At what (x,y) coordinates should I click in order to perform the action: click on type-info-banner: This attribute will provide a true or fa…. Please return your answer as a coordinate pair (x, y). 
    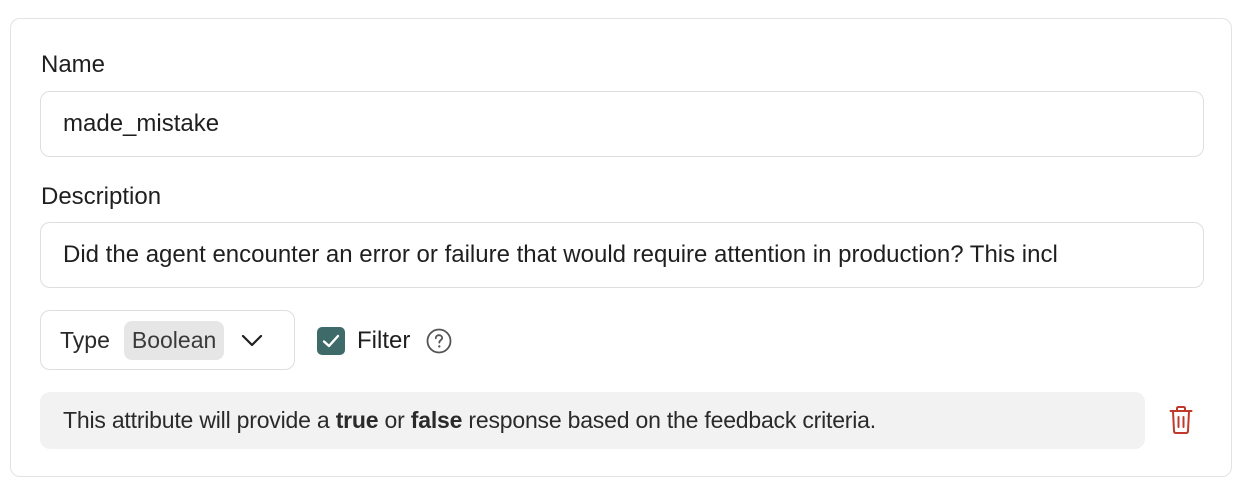
    Looking at the image, I should click on (592, 420).